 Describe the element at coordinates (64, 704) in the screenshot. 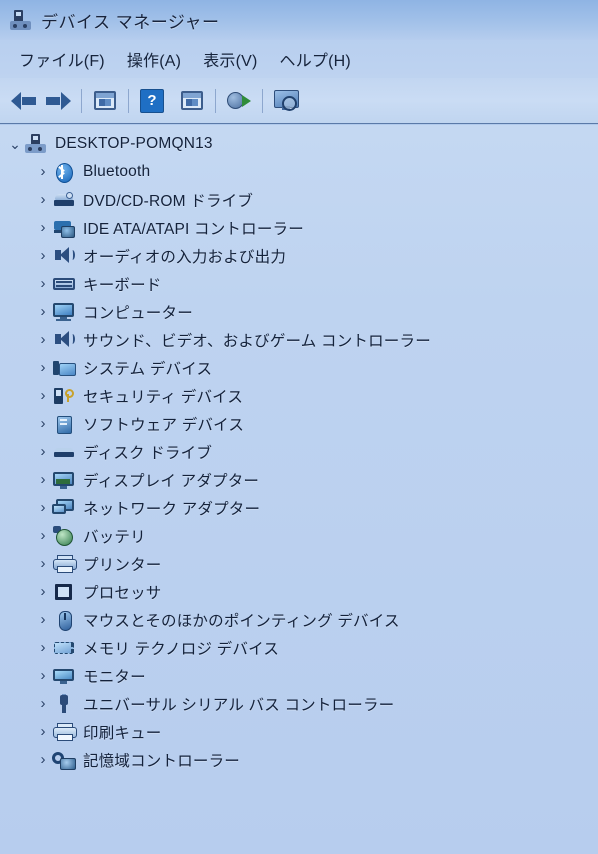

I see `usb-controller-icon` at that location.